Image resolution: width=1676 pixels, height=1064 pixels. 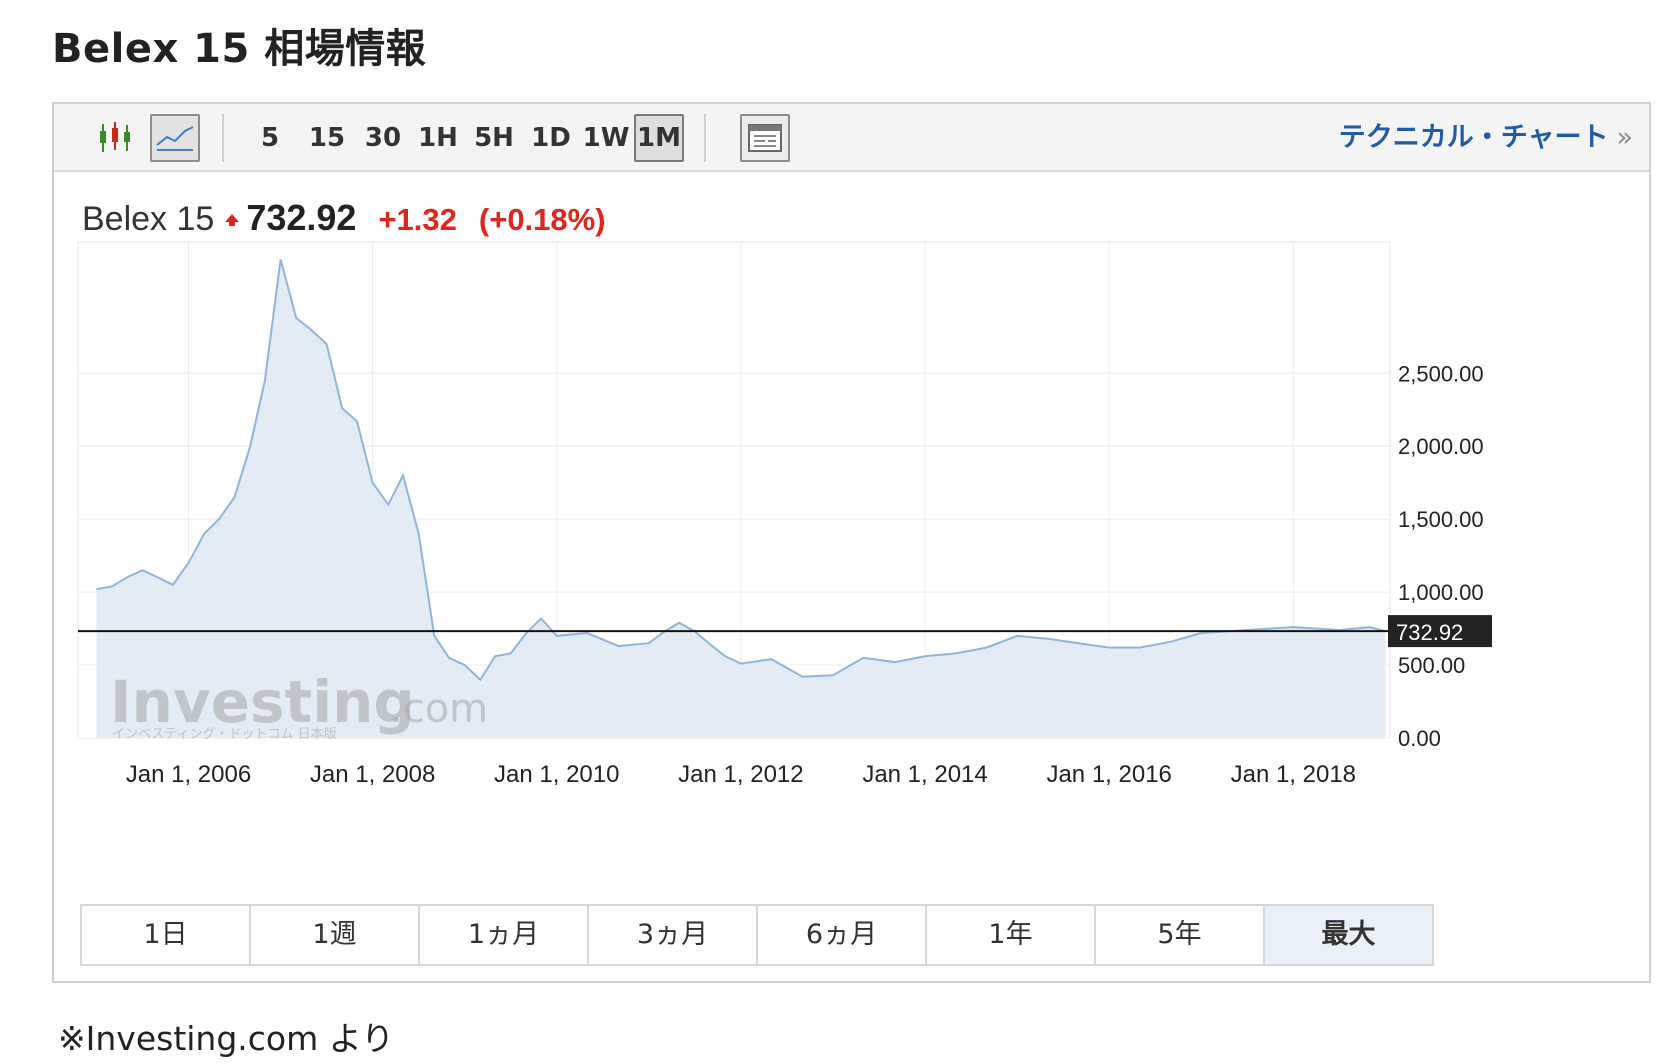 What do you see at coordinates (1293, 774) in the screenshot?
I see `x-tick-label: Jan 1, 2018` at bounding box center [1293, 774].